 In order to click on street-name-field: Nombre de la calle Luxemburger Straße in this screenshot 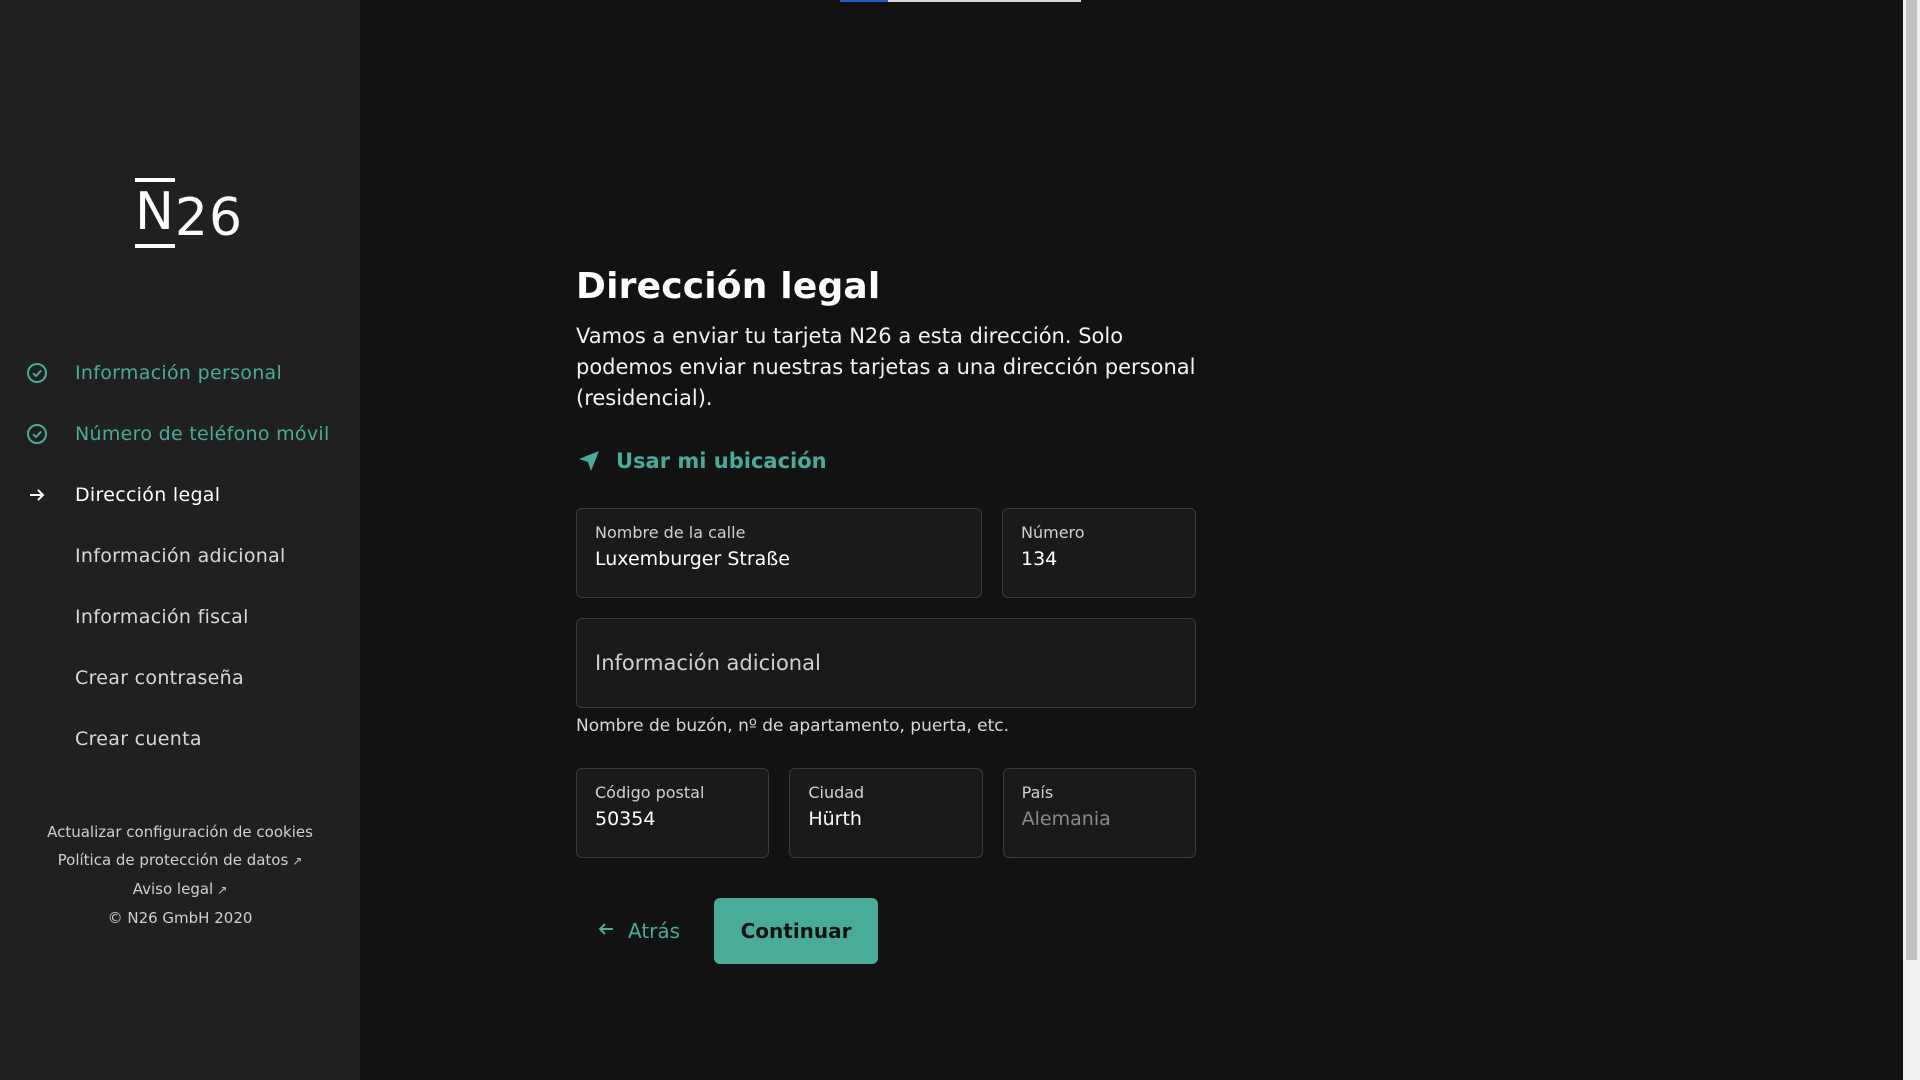, I will do `click(779, 553)`.